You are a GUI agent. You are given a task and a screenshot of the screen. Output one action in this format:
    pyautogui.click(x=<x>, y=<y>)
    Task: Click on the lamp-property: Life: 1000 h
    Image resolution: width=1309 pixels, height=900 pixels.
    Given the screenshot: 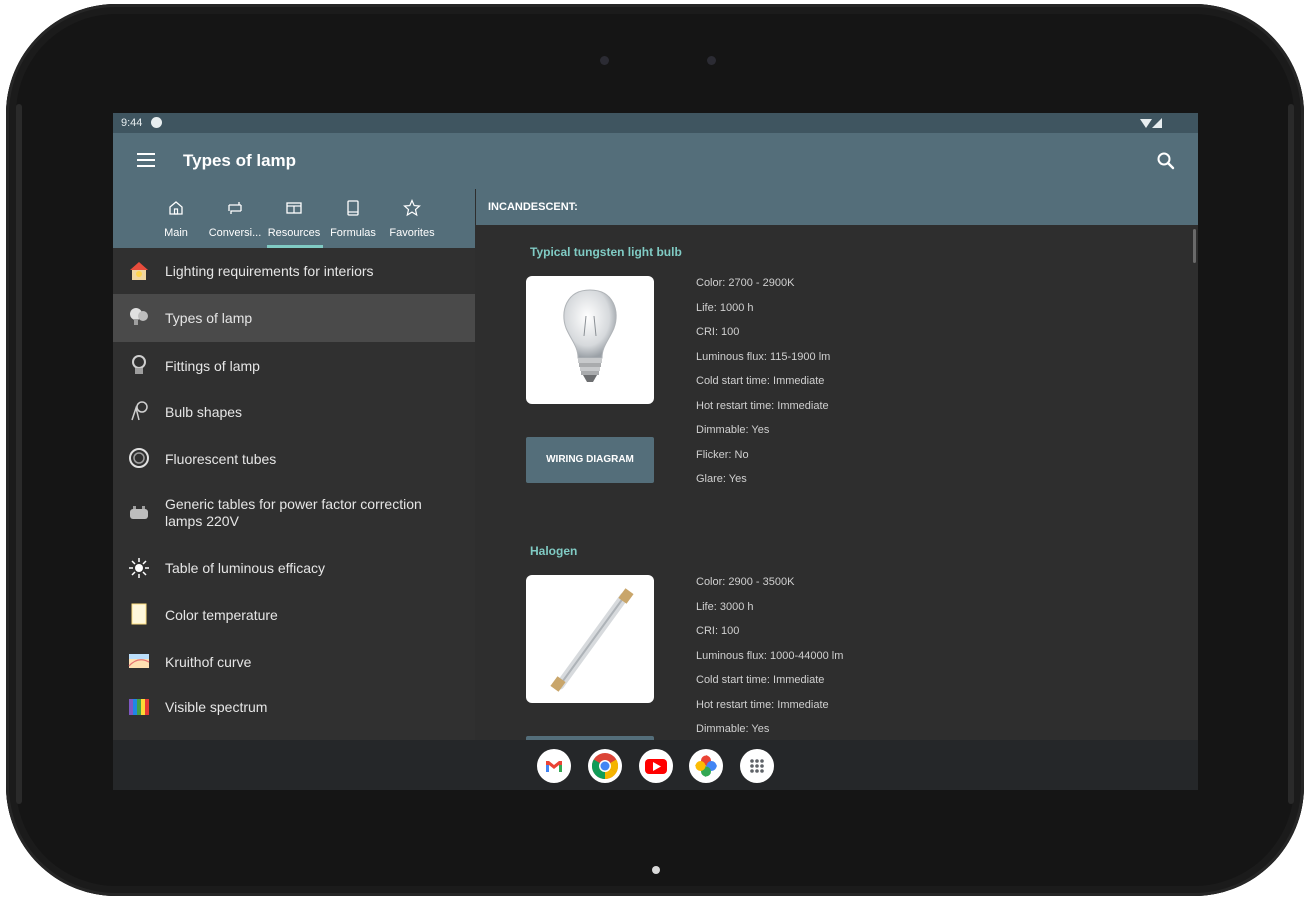 What is the action you would take?
    pyautogui.click(x=725, y=307)
    